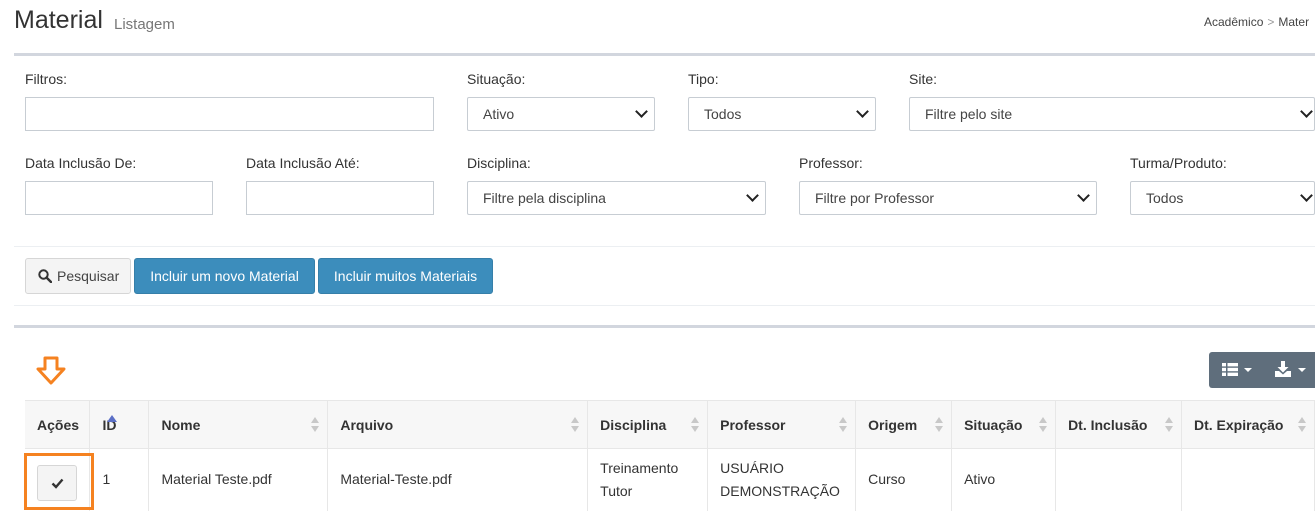  I want to click on column-header-dt-expiracao: Dt. Expiração, so click(1248, 424).